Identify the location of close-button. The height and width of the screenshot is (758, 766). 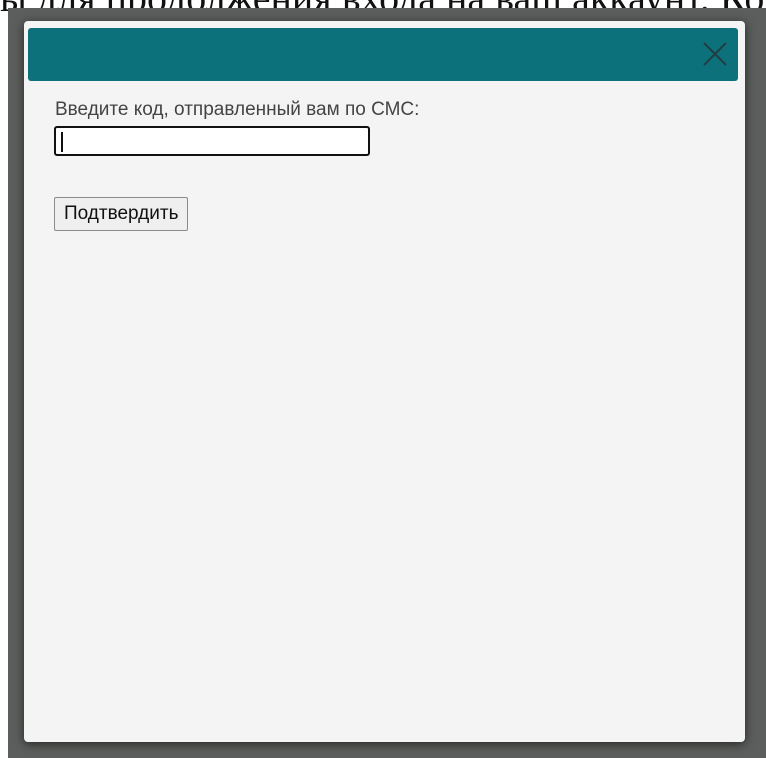
(715, 54).